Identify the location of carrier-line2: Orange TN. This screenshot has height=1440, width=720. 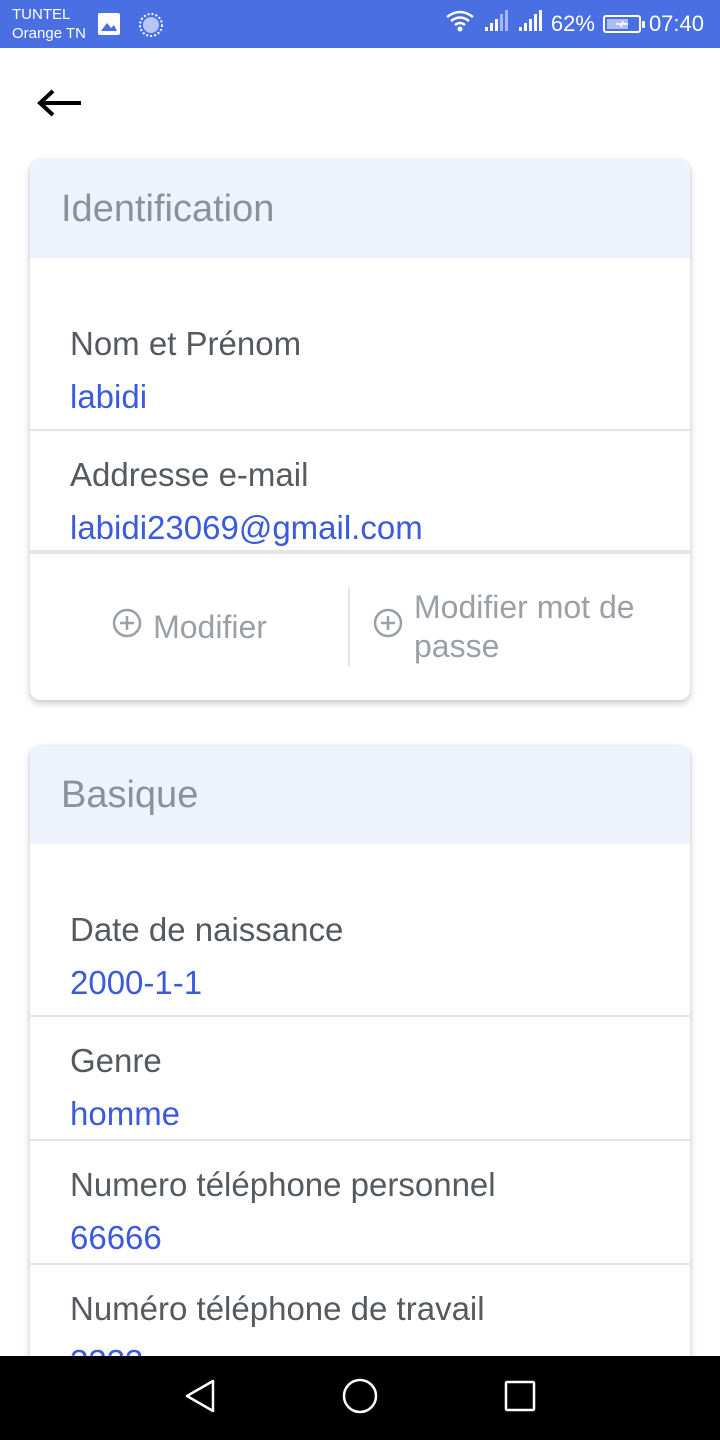
(49, 33).